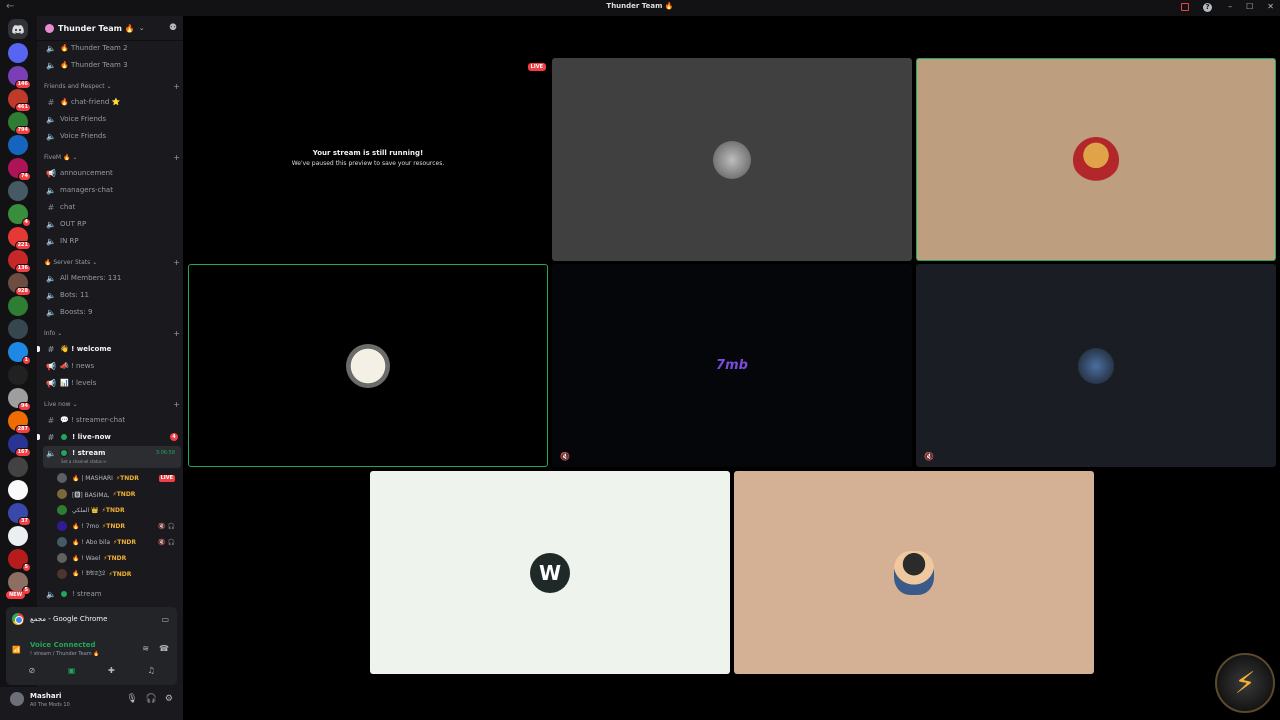 Image resolution: width=1280 pixels, height=720 pixels. Describe the element at coordinates (1096, 365) in the screenshot. I see `video-tile-user-5: 🔇` at that location.